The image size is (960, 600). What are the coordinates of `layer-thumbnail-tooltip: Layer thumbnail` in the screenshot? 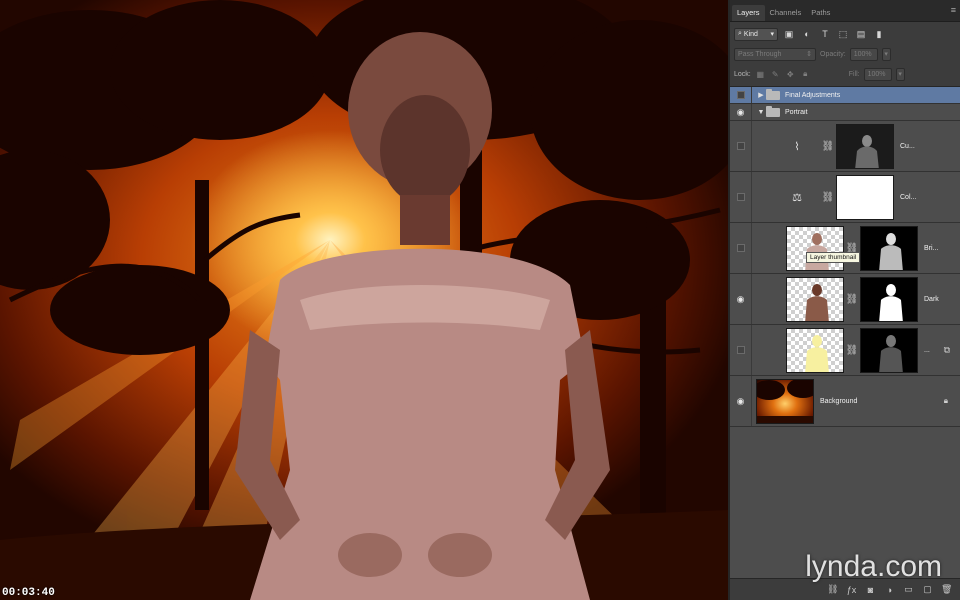 It's located at (833, 257).